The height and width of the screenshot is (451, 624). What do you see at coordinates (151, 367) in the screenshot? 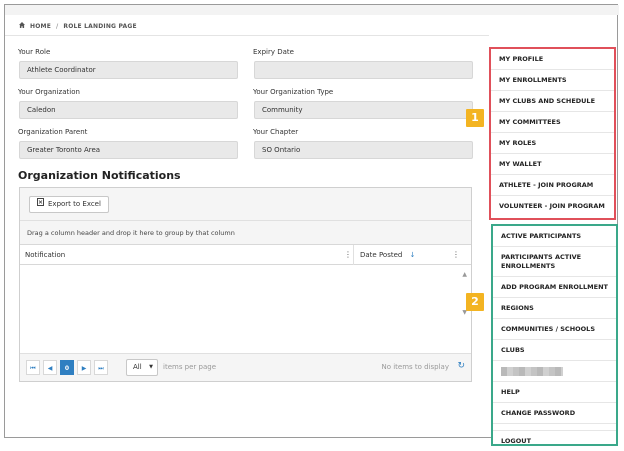
I see `chevron-down-icon: ▼` at bounding box center [151, 367].